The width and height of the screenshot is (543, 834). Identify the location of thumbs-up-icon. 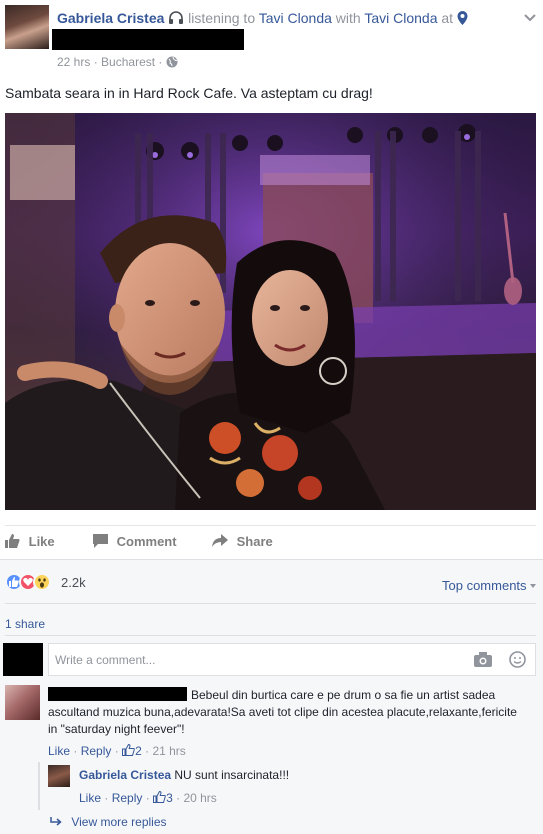
(12, 541).